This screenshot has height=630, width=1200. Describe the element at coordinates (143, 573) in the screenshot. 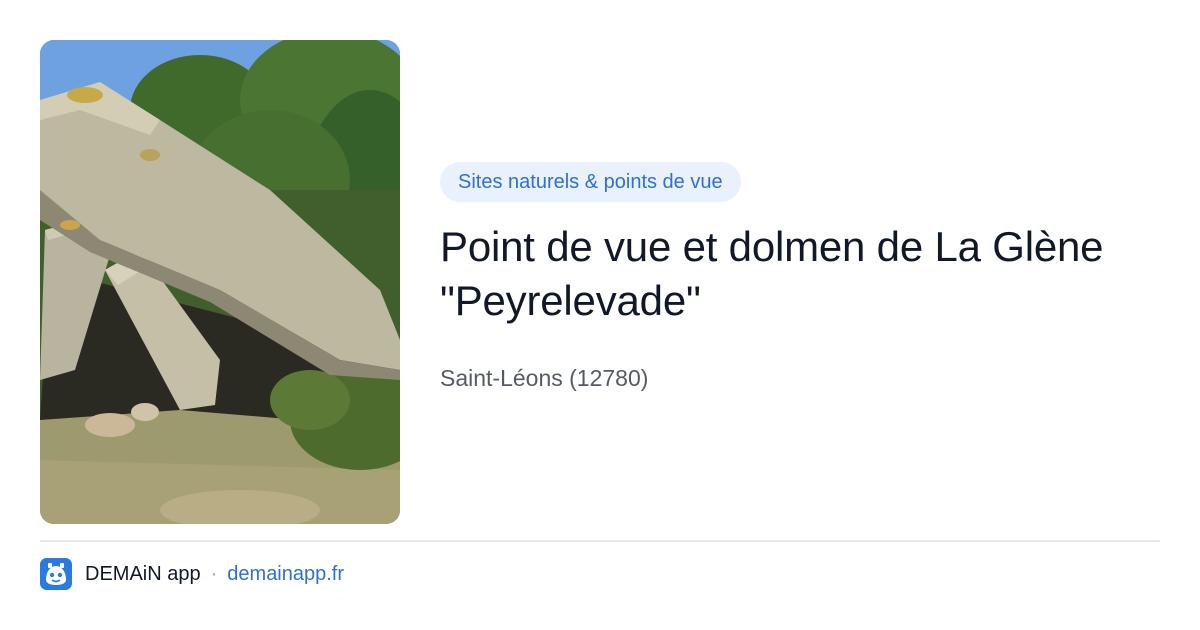

I see `app-name: DEMAiN app` at that location.